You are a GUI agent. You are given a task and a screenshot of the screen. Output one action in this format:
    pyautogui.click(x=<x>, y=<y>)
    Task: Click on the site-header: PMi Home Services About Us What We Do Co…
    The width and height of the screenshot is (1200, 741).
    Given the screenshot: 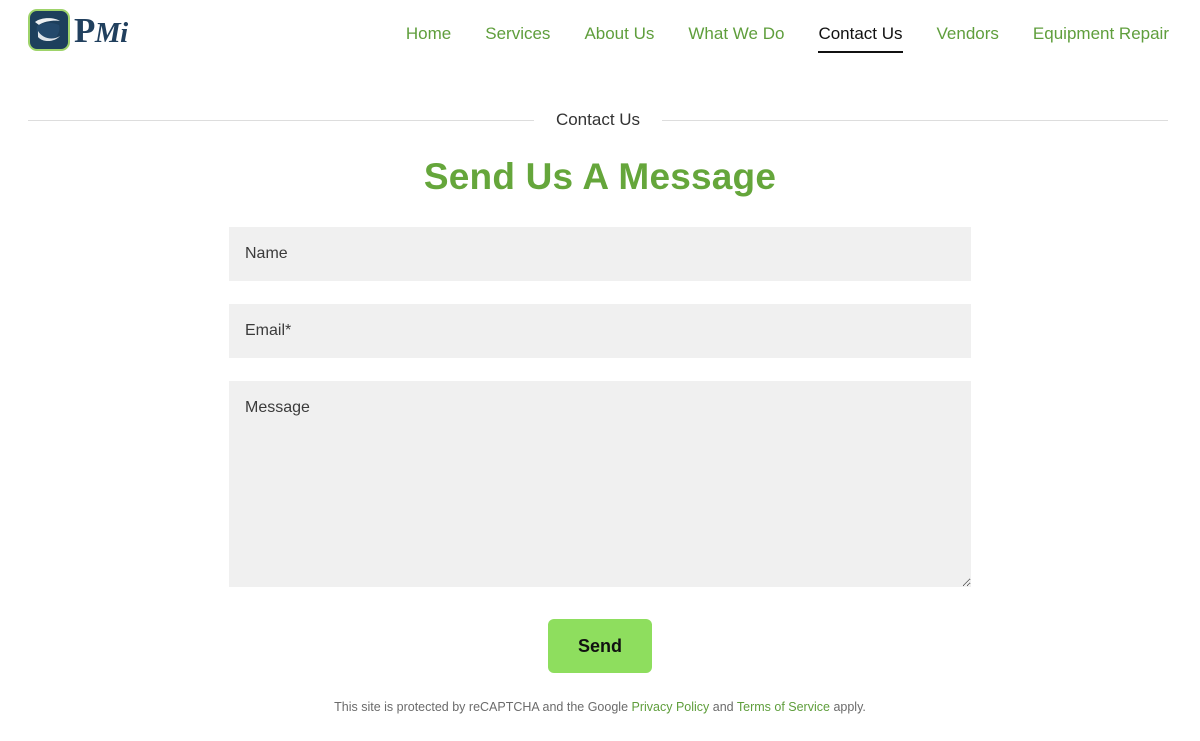 What is the action you would take?
    pyautogui.click(x=600, y=31)
    